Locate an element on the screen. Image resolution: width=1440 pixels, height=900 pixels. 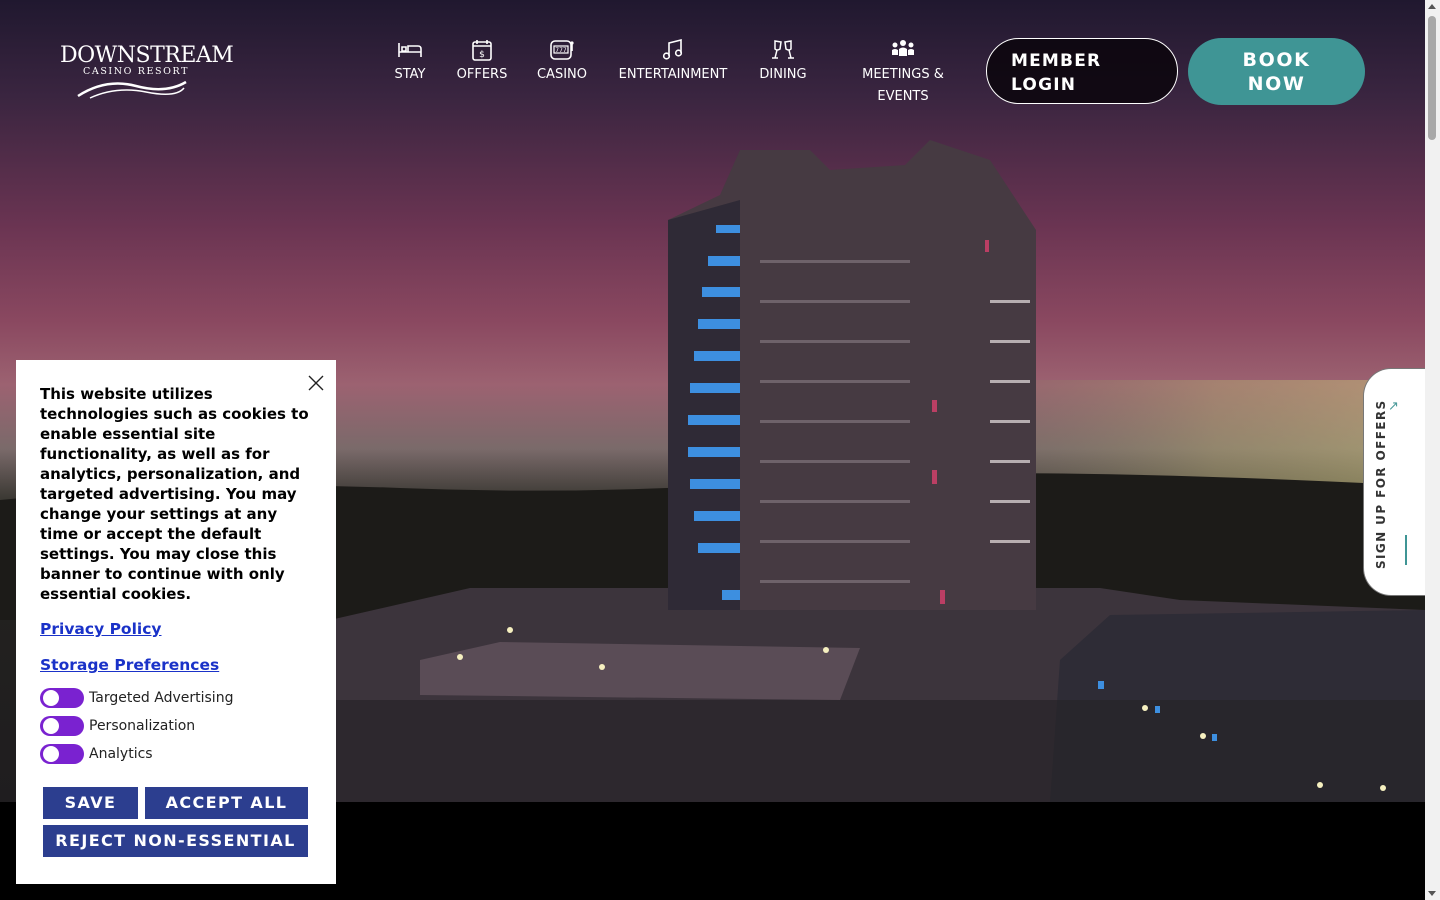
music-note-icon is located at coordinates (672, 49).